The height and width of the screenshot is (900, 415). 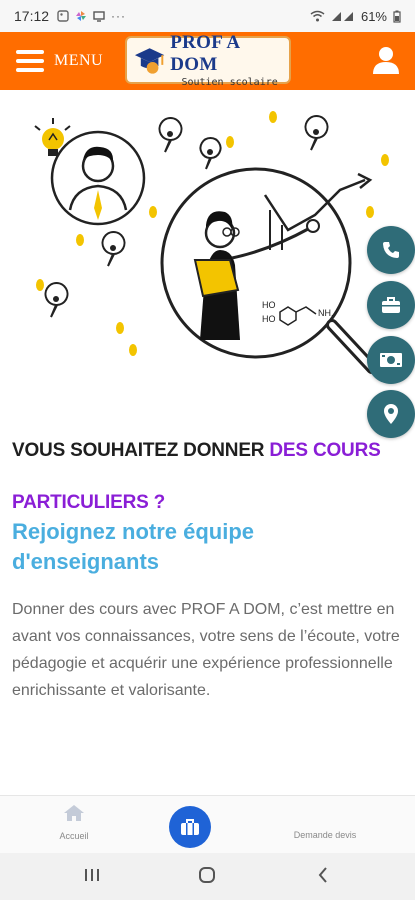 I want to click on bottom-navigation: Accueil Demande devis, so click(x=207, y=824).